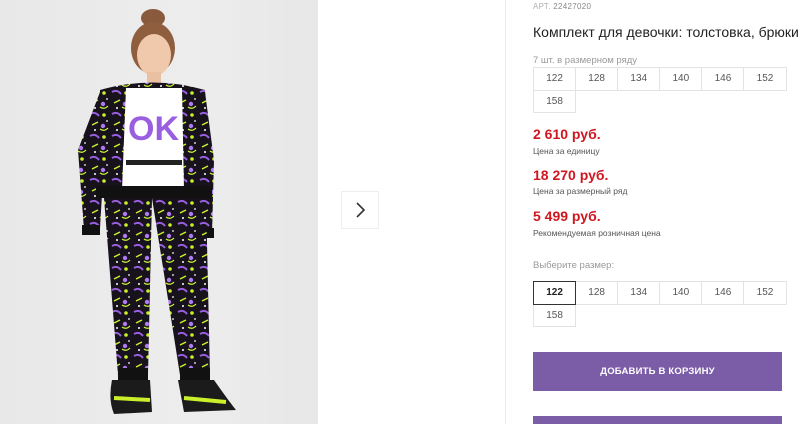  Describe the element at coordinates (571, 175) in the screenshot. I see `range-price: 18 270 руб.` at that location.